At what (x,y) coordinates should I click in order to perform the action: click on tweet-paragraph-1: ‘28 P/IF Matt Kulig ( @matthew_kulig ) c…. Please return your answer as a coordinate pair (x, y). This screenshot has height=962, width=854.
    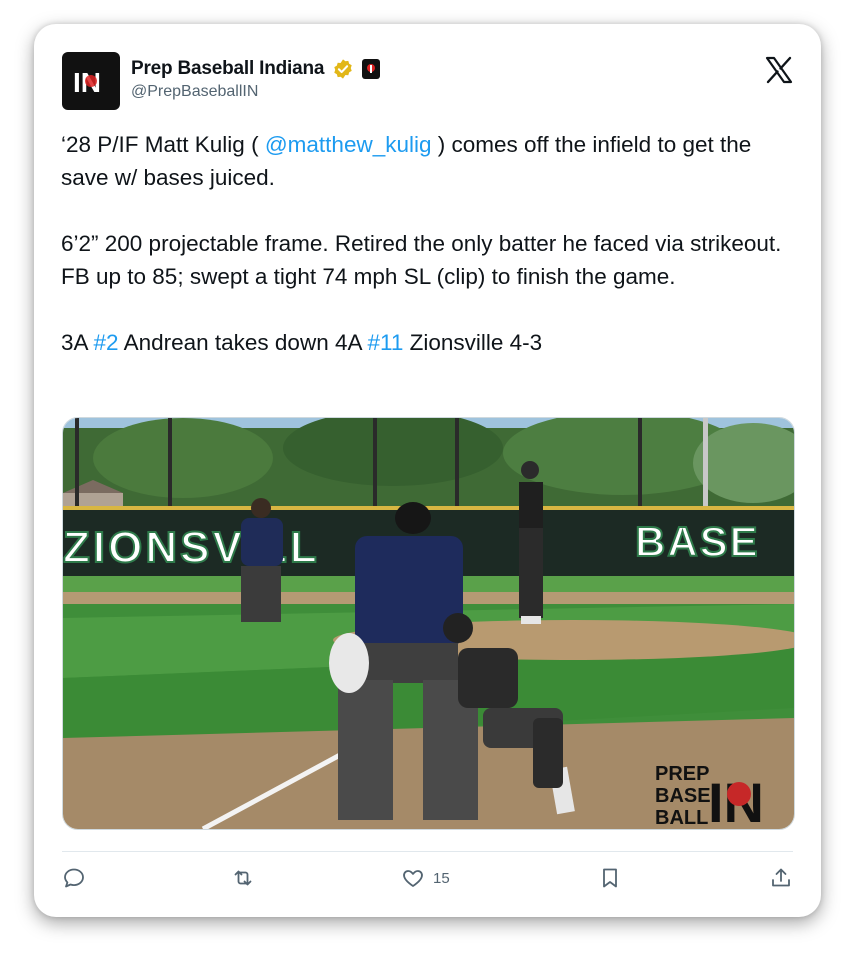
    Looking at the image, I should click on (406, 161).